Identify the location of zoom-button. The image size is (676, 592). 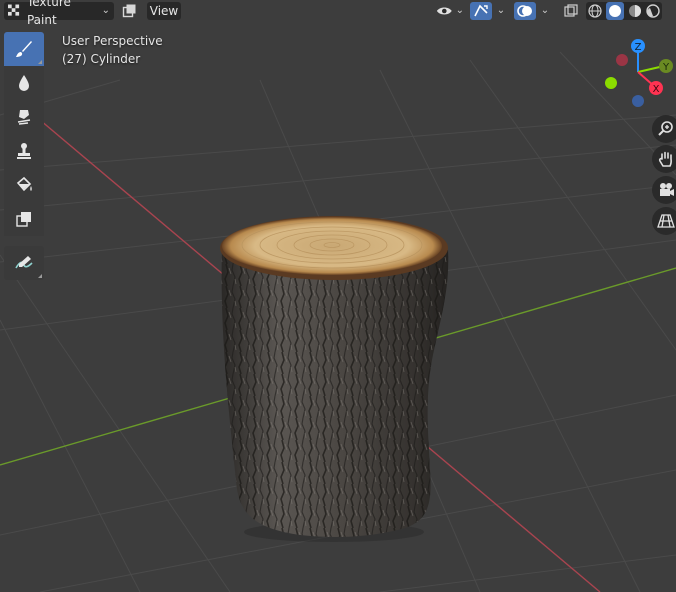
(664, 129).